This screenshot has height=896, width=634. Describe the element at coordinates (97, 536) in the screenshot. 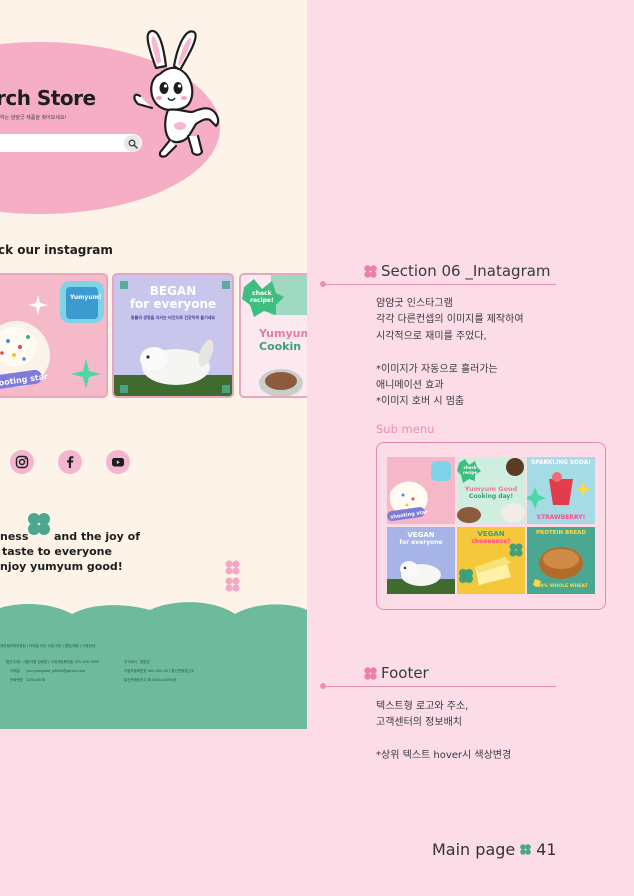

I see `tagline-line1-right: and the joy of` at that location.